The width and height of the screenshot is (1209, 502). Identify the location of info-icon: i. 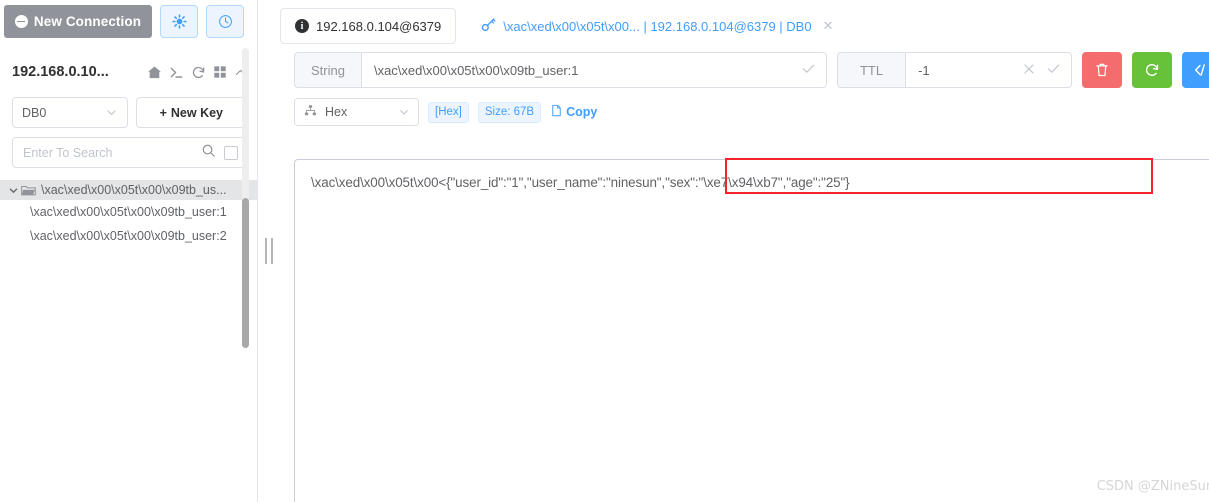
(302, 26).